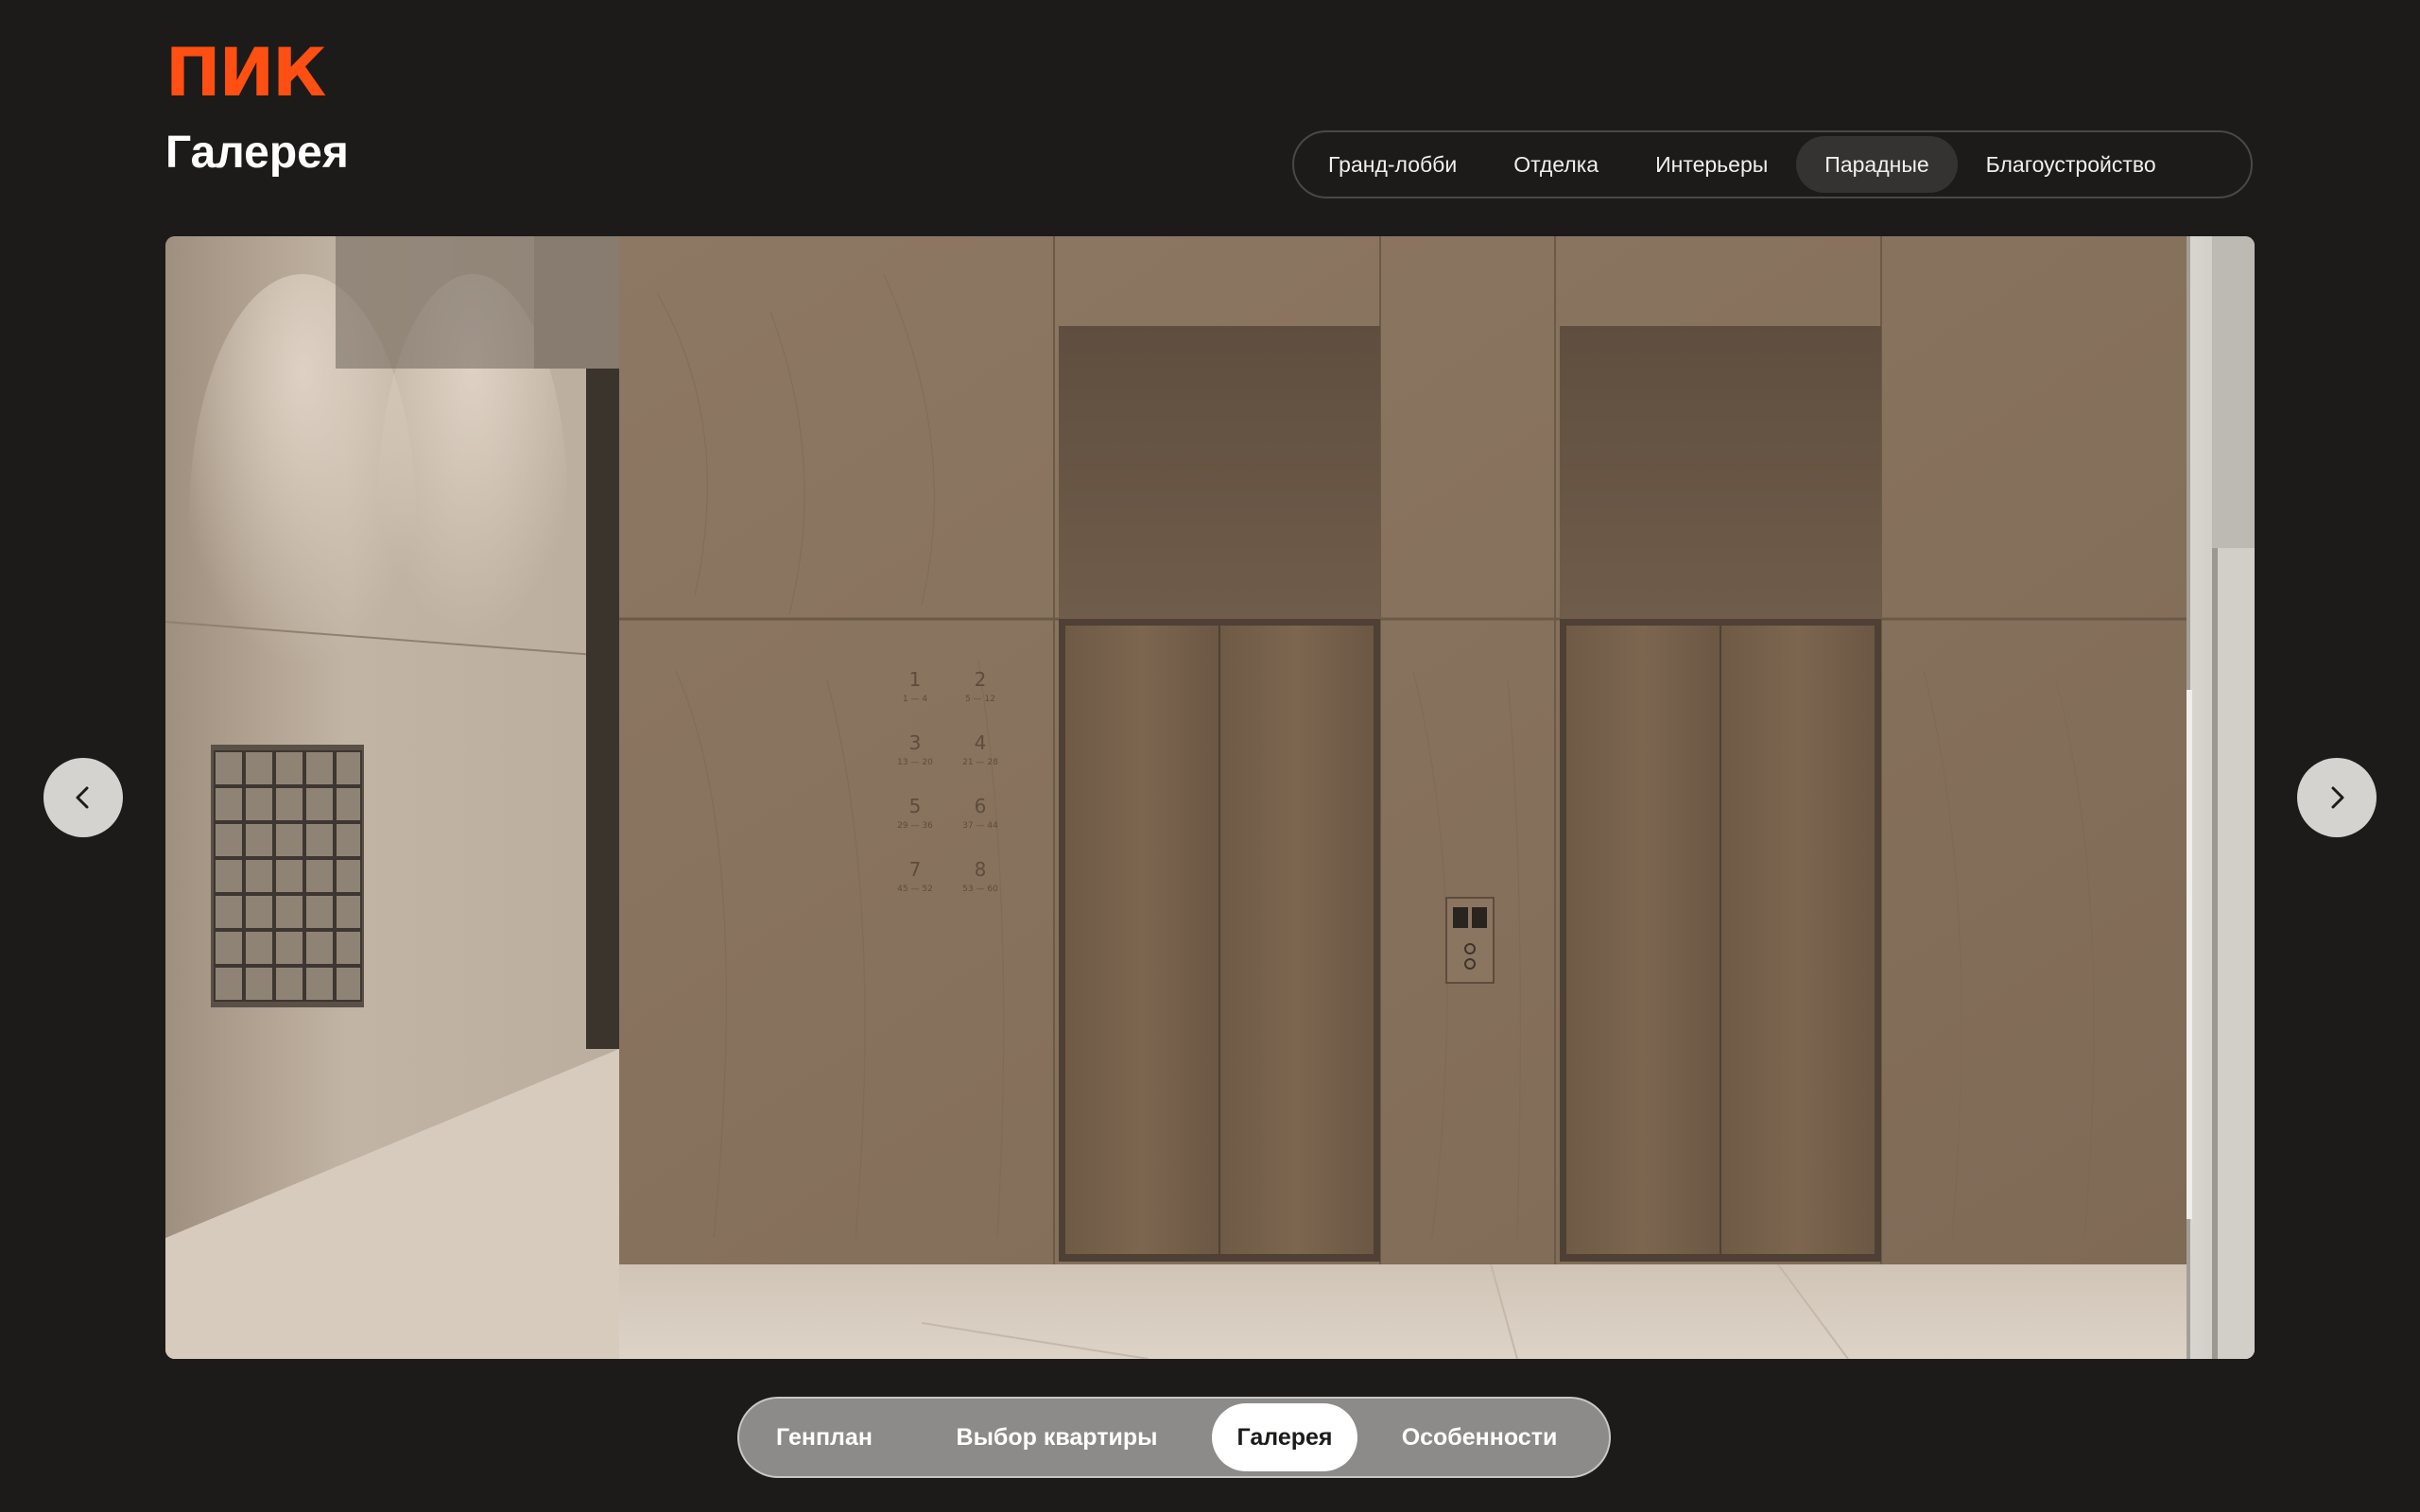  What do you see at coordinates (915, 869) in the screenshot?
I see `wall-number-7: 7` at bounding box center [915, 869].